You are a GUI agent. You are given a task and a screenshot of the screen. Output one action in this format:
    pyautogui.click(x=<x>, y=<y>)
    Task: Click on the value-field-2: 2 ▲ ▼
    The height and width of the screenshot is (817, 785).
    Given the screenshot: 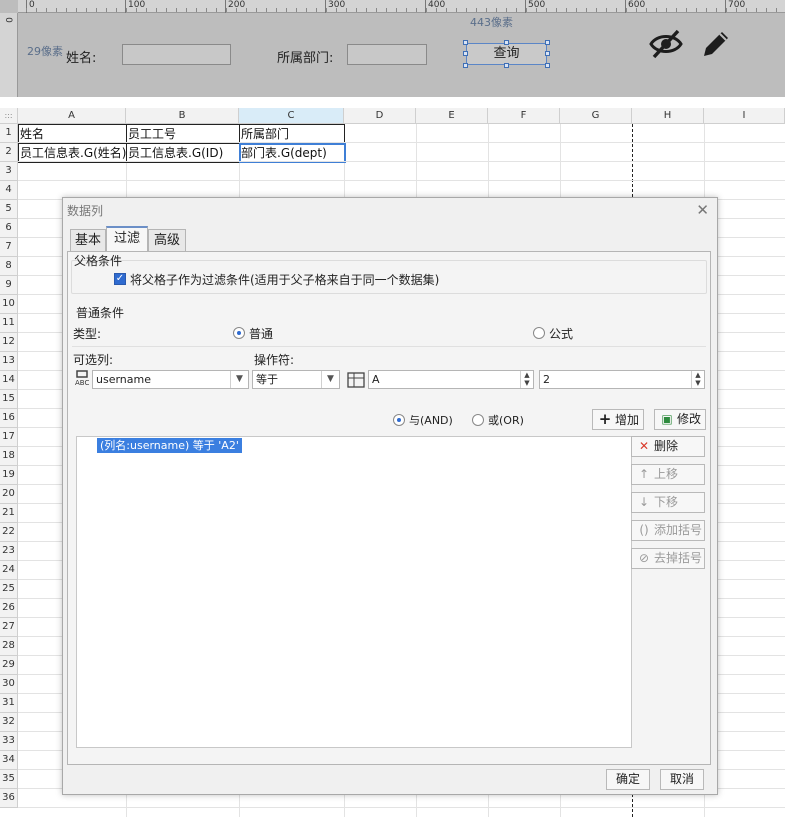 What is the action you would take?
    pyautogui.click(x=622, y=379)
    